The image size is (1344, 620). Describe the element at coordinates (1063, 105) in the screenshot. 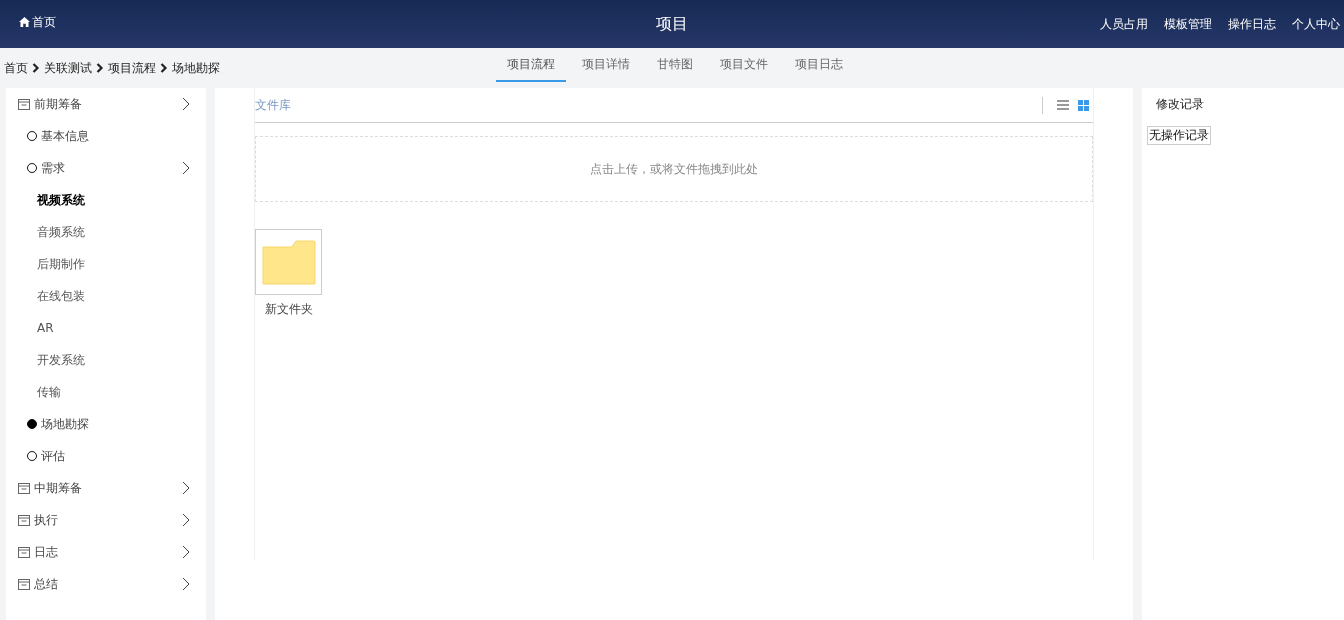

I see `list-view-icon` at that location.